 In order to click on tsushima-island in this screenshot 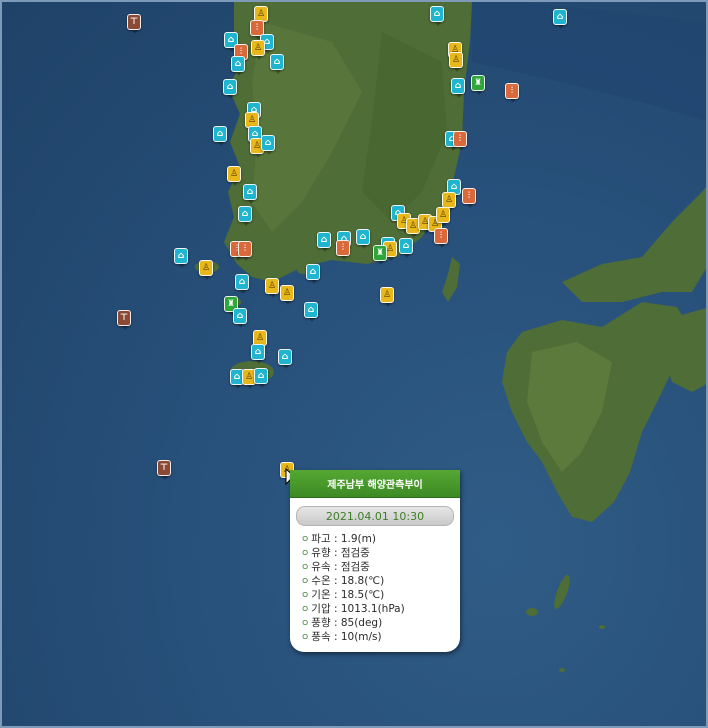, I will do `click(451, 279)`.